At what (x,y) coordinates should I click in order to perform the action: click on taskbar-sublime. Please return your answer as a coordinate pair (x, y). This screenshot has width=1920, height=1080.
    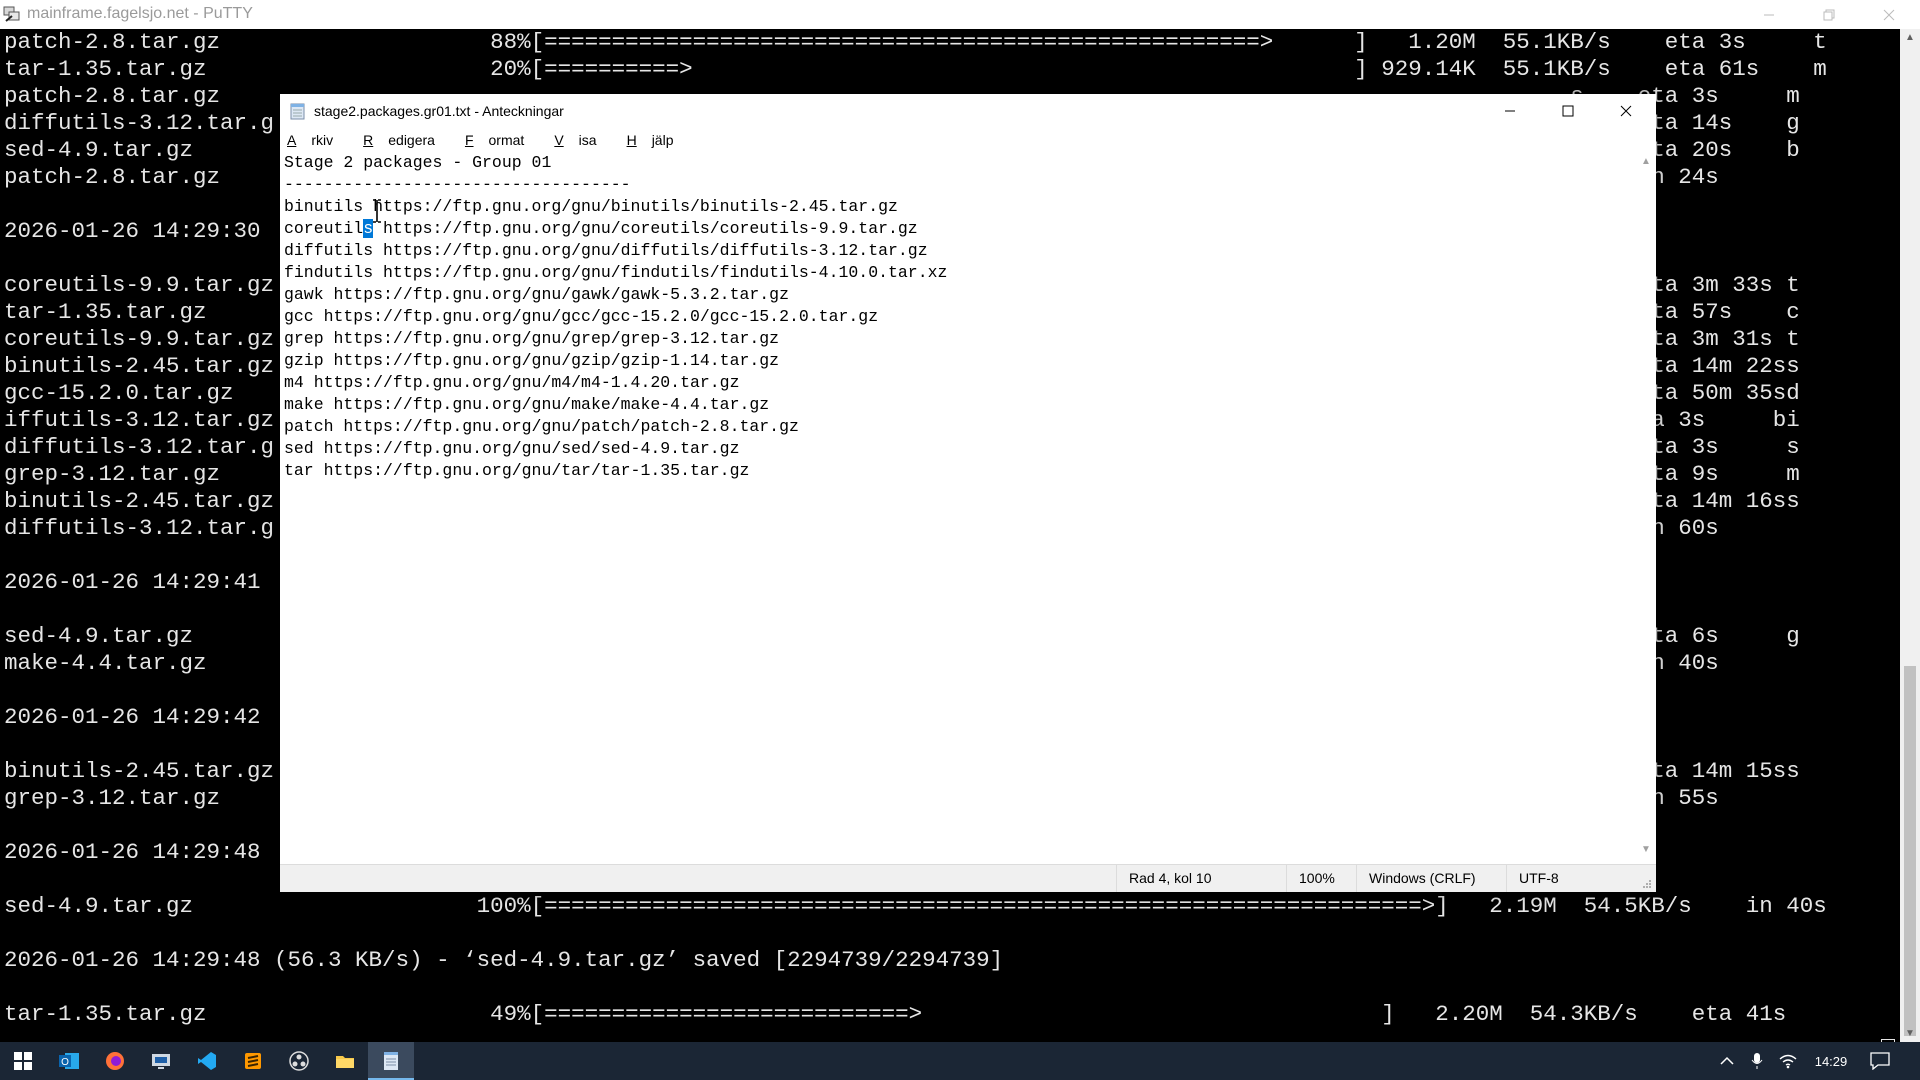
    Looking at the image, I should click on (253, 1061).